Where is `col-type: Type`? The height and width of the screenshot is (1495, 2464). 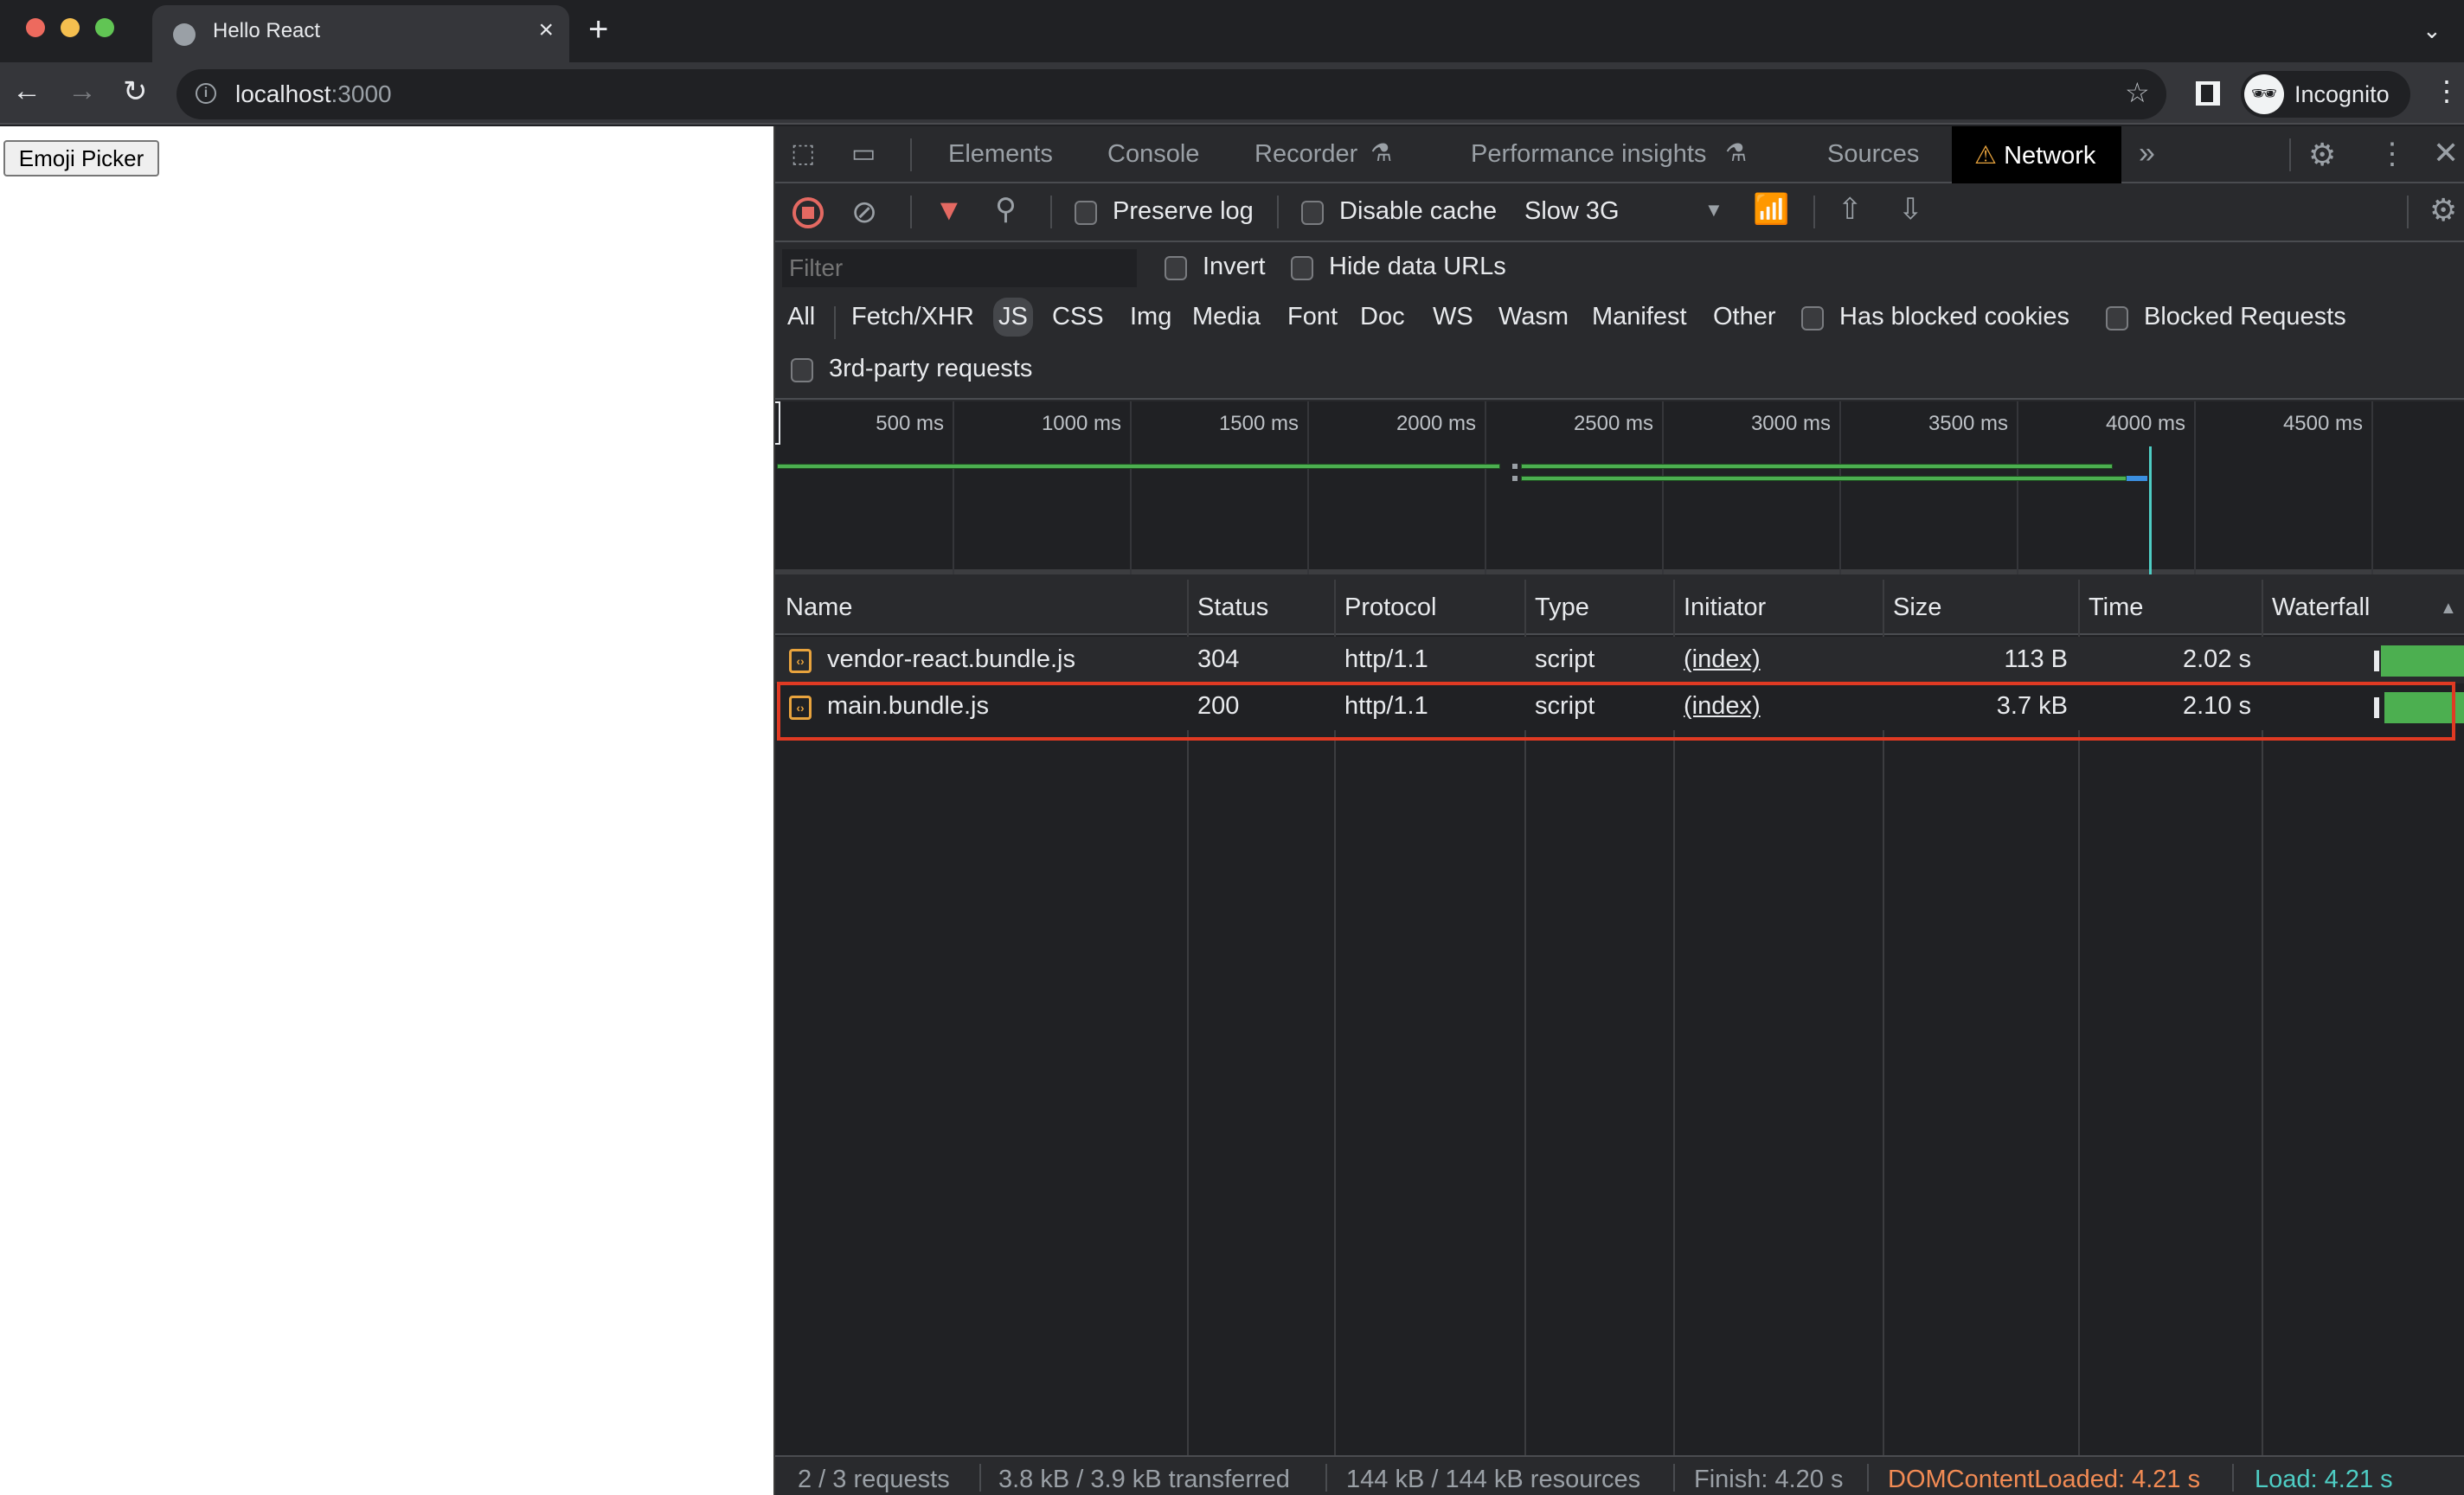
col-type: Type is located at coordinates (1562, 608).